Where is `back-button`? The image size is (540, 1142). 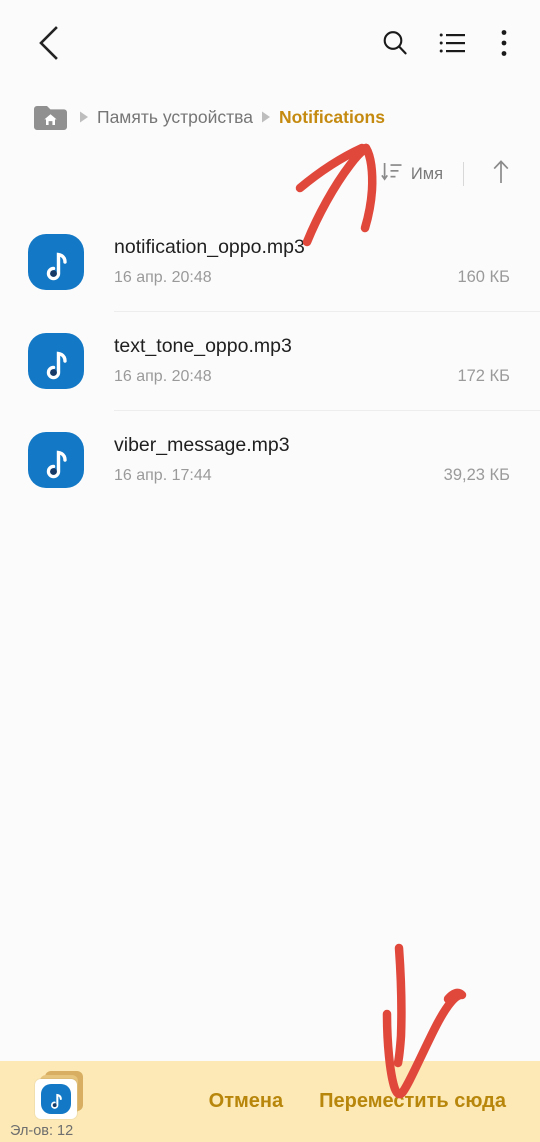 back-button is located at coordinates (49, 45).